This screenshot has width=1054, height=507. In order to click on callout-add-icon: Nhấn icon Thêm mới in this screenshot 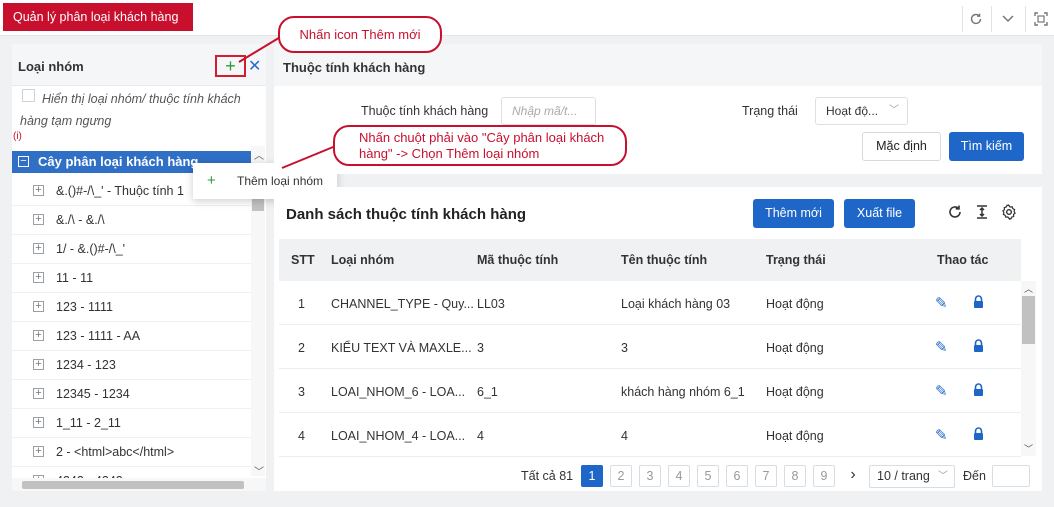, I will do `click(360, 34)`.